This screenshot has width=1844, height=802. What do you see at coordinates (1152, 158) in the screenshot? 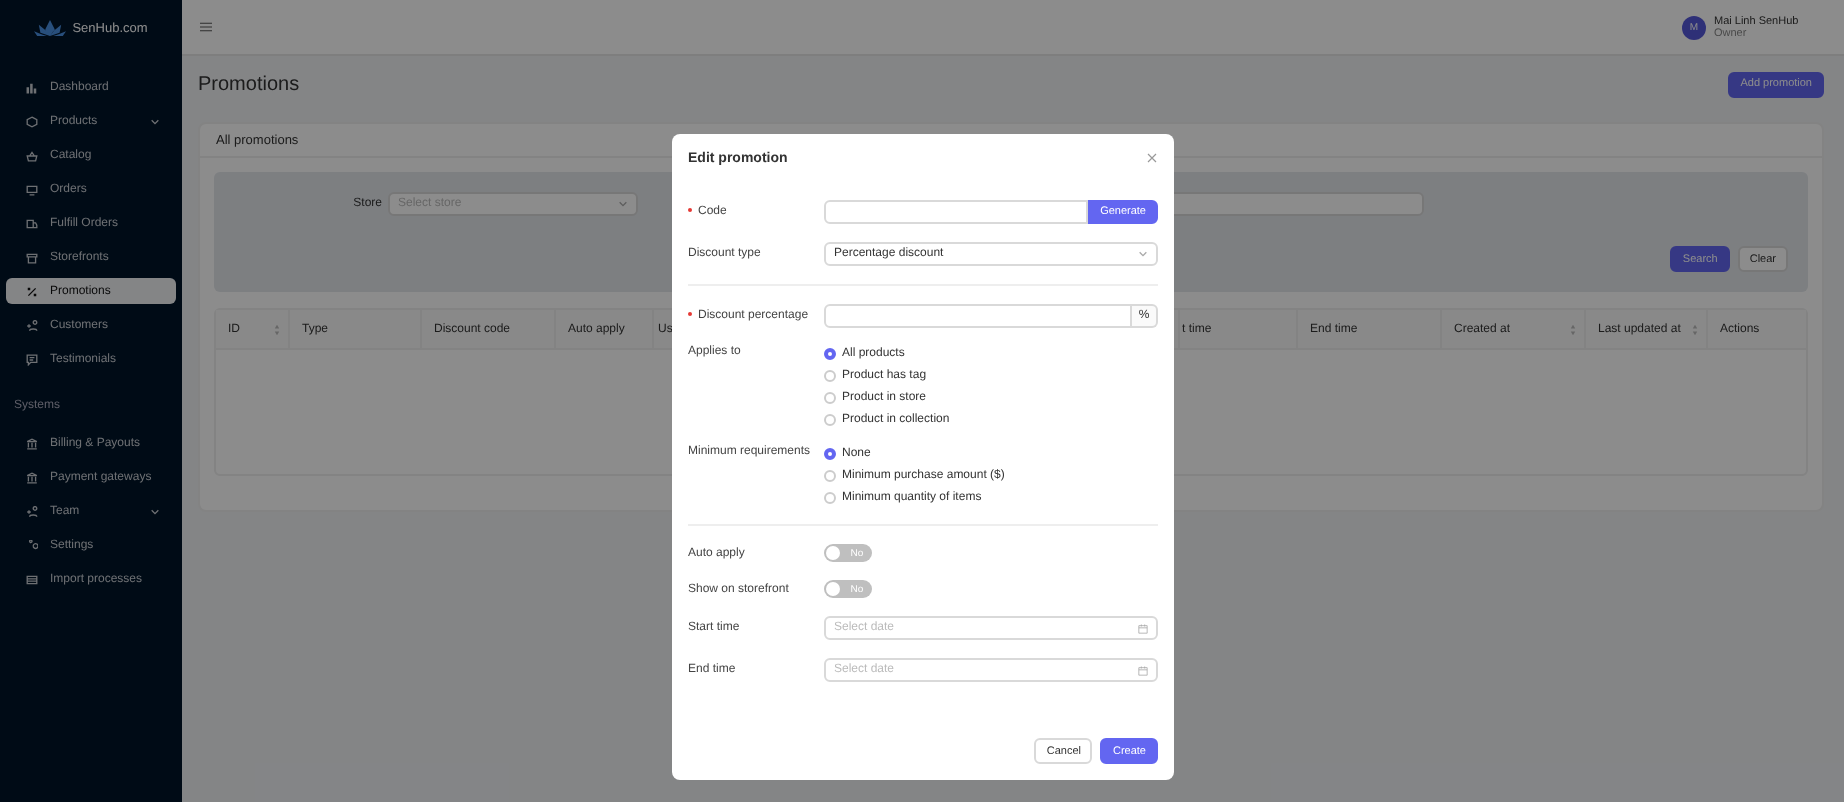
I see `close-icon` at bounding box center [1152, 158].